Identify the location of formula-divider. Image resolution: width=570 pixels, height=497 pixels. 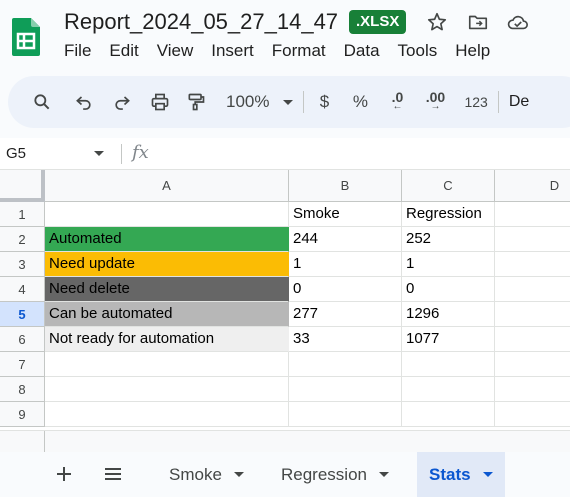
(121, 154).